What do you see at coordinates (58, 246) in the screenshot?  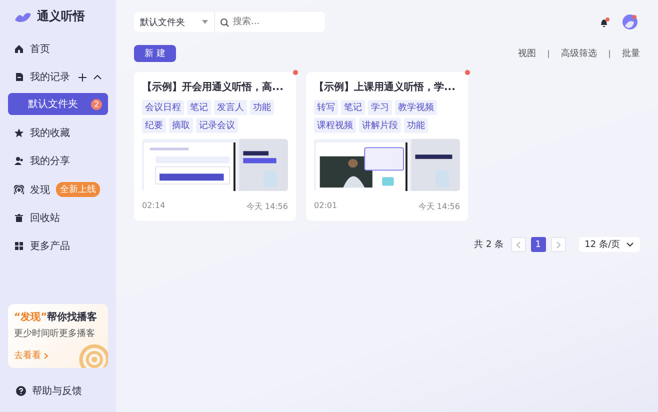 I see `nav-item: 更多产品` at bounding box center [58, 246].